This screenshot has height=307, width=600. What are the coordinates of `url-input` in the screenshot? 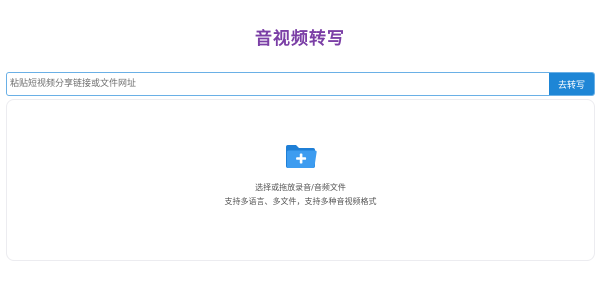 It's located at (278, 84).